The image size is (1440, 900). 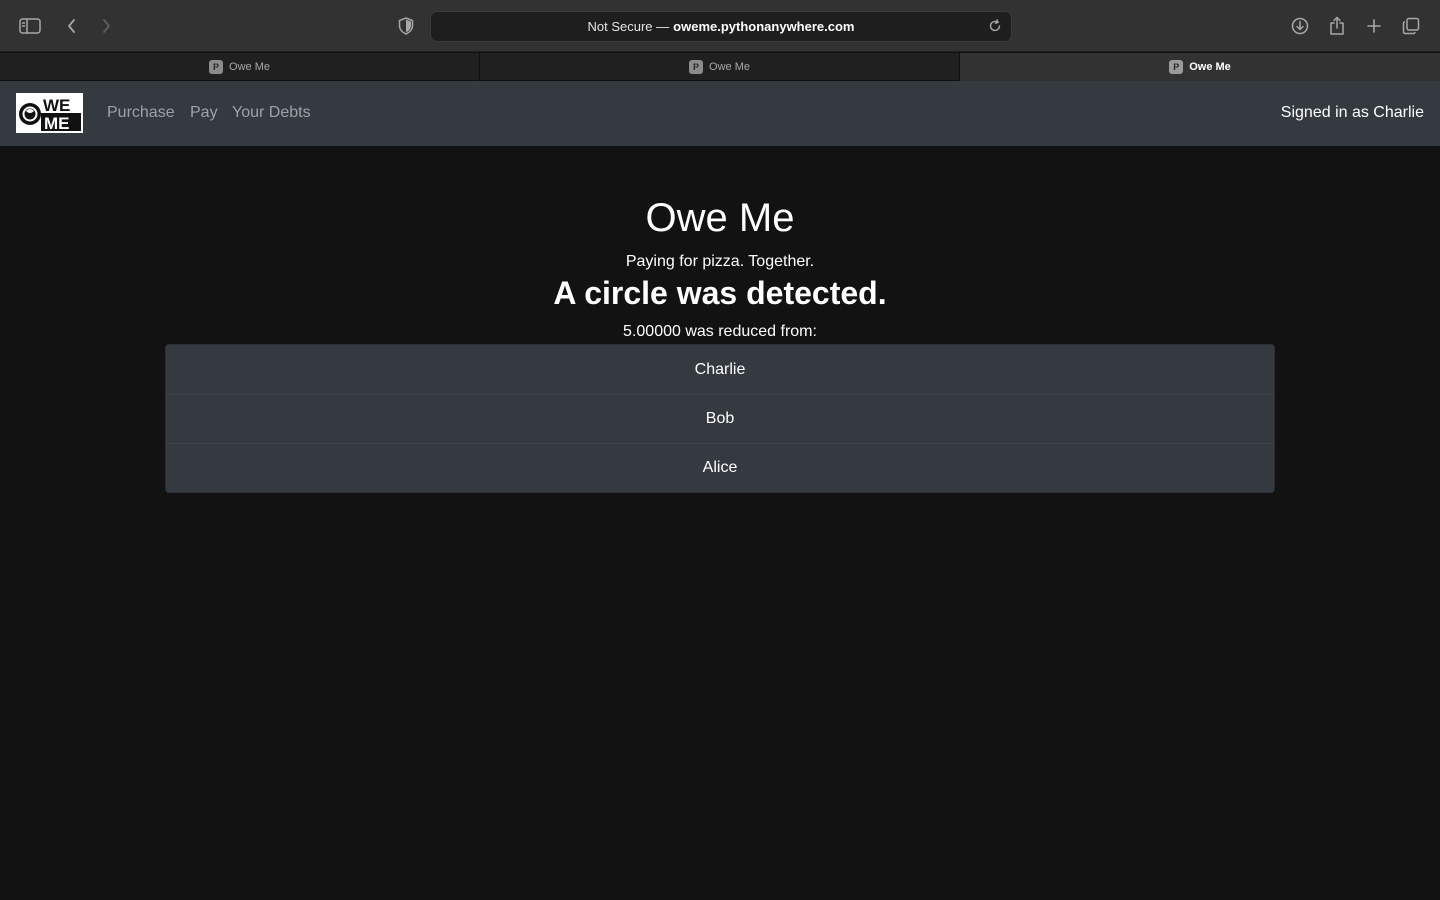 What do you see at coordinates (720, 369) in the screenshot?
I see `list-item: Charlie` at bounding box center [720, 369].